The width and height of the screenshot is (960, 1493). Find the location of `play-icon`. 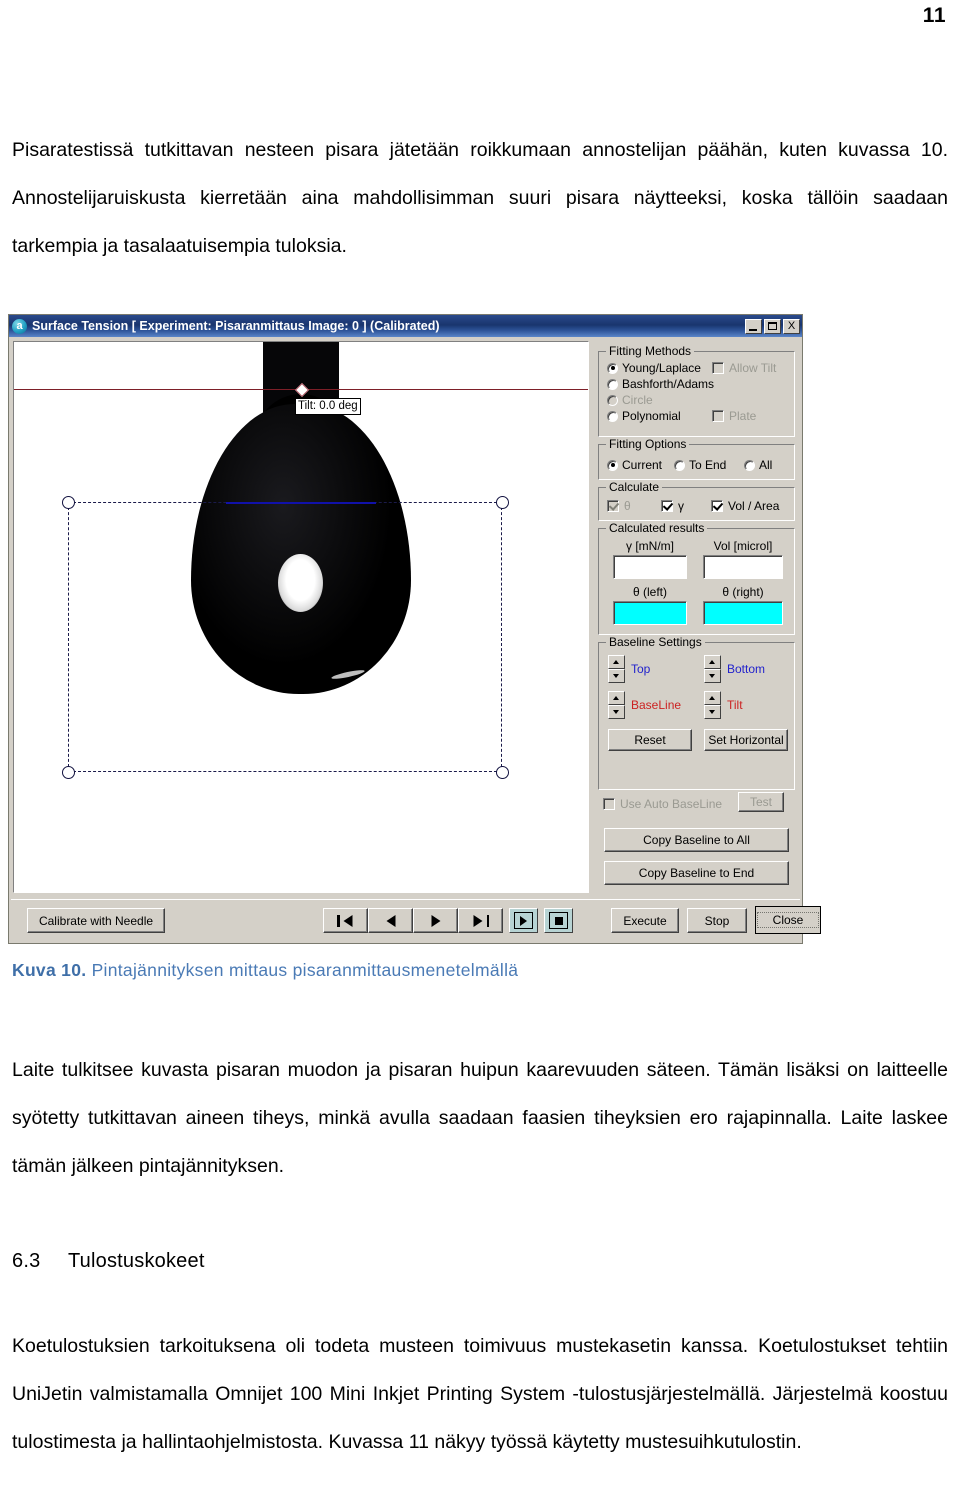

play-icon is located at coordinates (523, 920).